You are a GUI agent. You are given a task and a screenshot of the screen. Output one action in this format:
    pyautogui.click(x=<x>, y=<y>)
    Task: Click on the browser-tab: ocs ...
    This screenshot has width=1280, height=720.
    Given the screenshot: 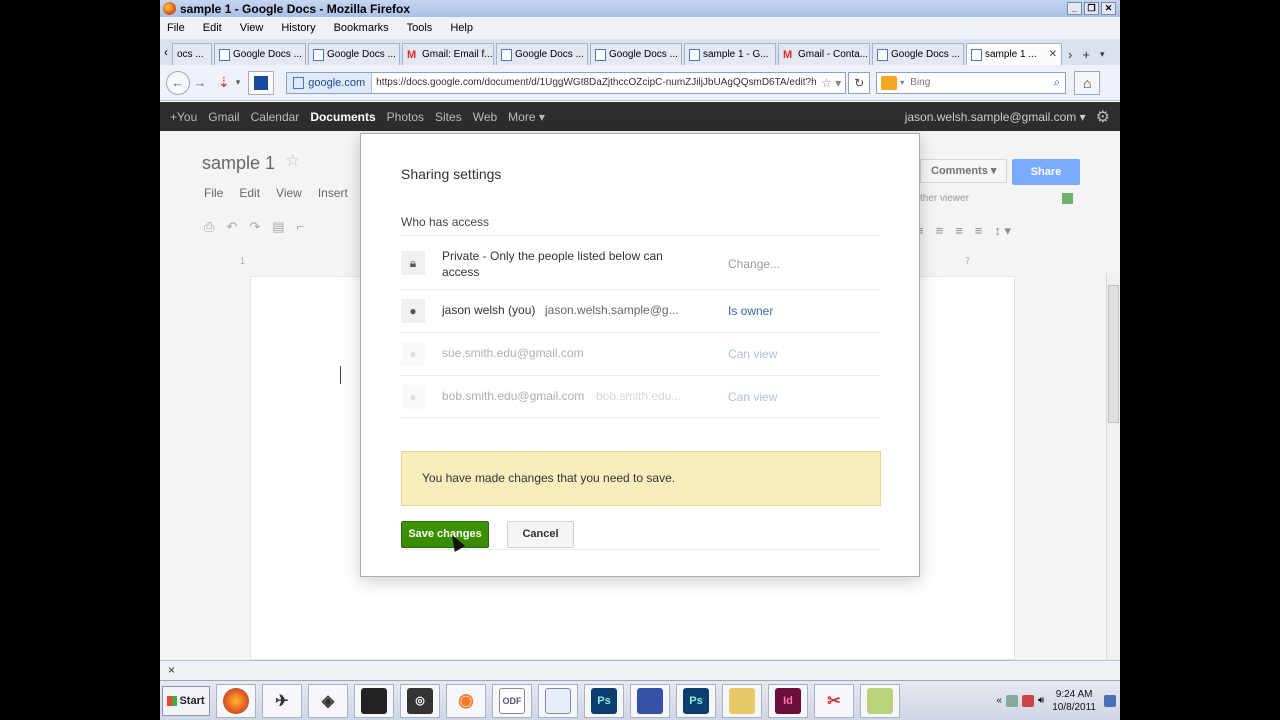 What is the action you would take?
    pyautogui.click(x=192, y=54)
    